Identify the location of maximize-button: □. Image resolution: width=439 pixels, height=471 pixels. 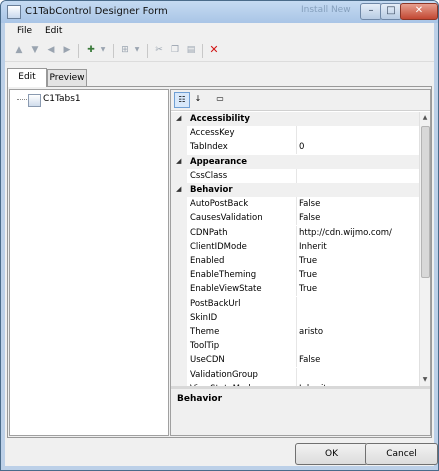
(391, 11).